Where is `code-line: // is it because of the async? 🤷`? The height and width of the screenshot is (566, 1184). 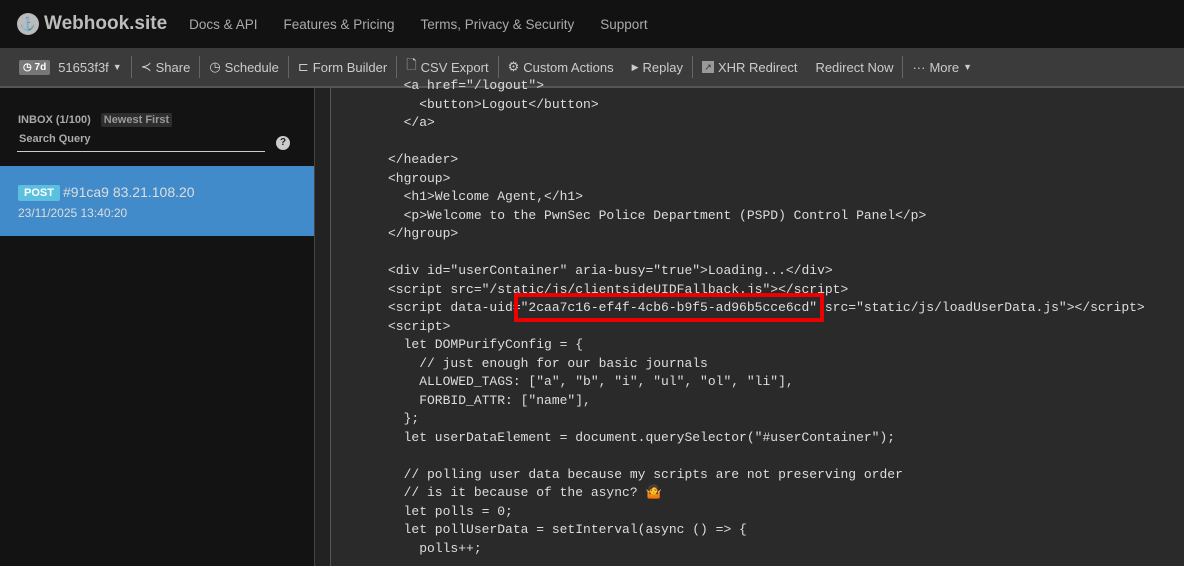 code-line: // is it because of the async? 🤷 is located at coordinates (525, 492).